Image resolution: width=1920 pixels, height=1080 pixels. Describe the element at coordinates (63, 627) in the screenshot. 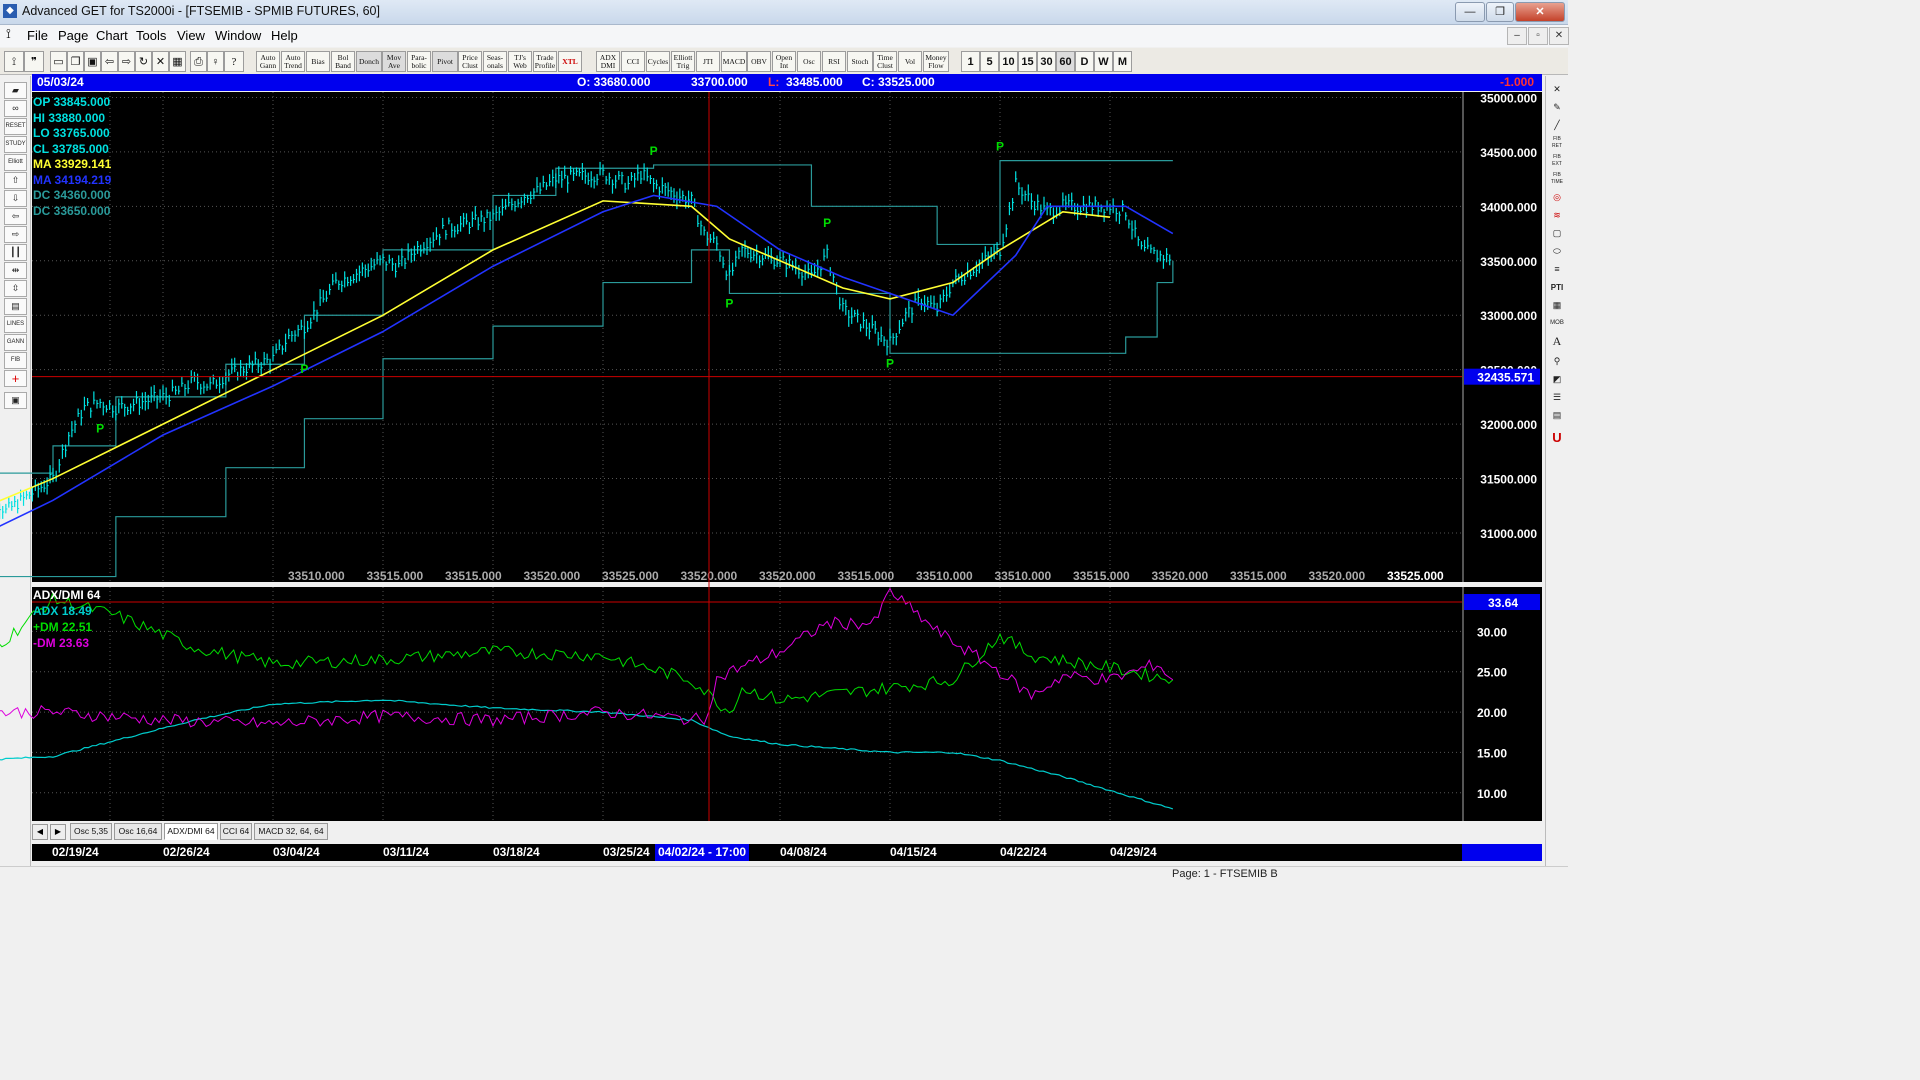

I see `plus-dm-legend: +DM 22.51` at that location.